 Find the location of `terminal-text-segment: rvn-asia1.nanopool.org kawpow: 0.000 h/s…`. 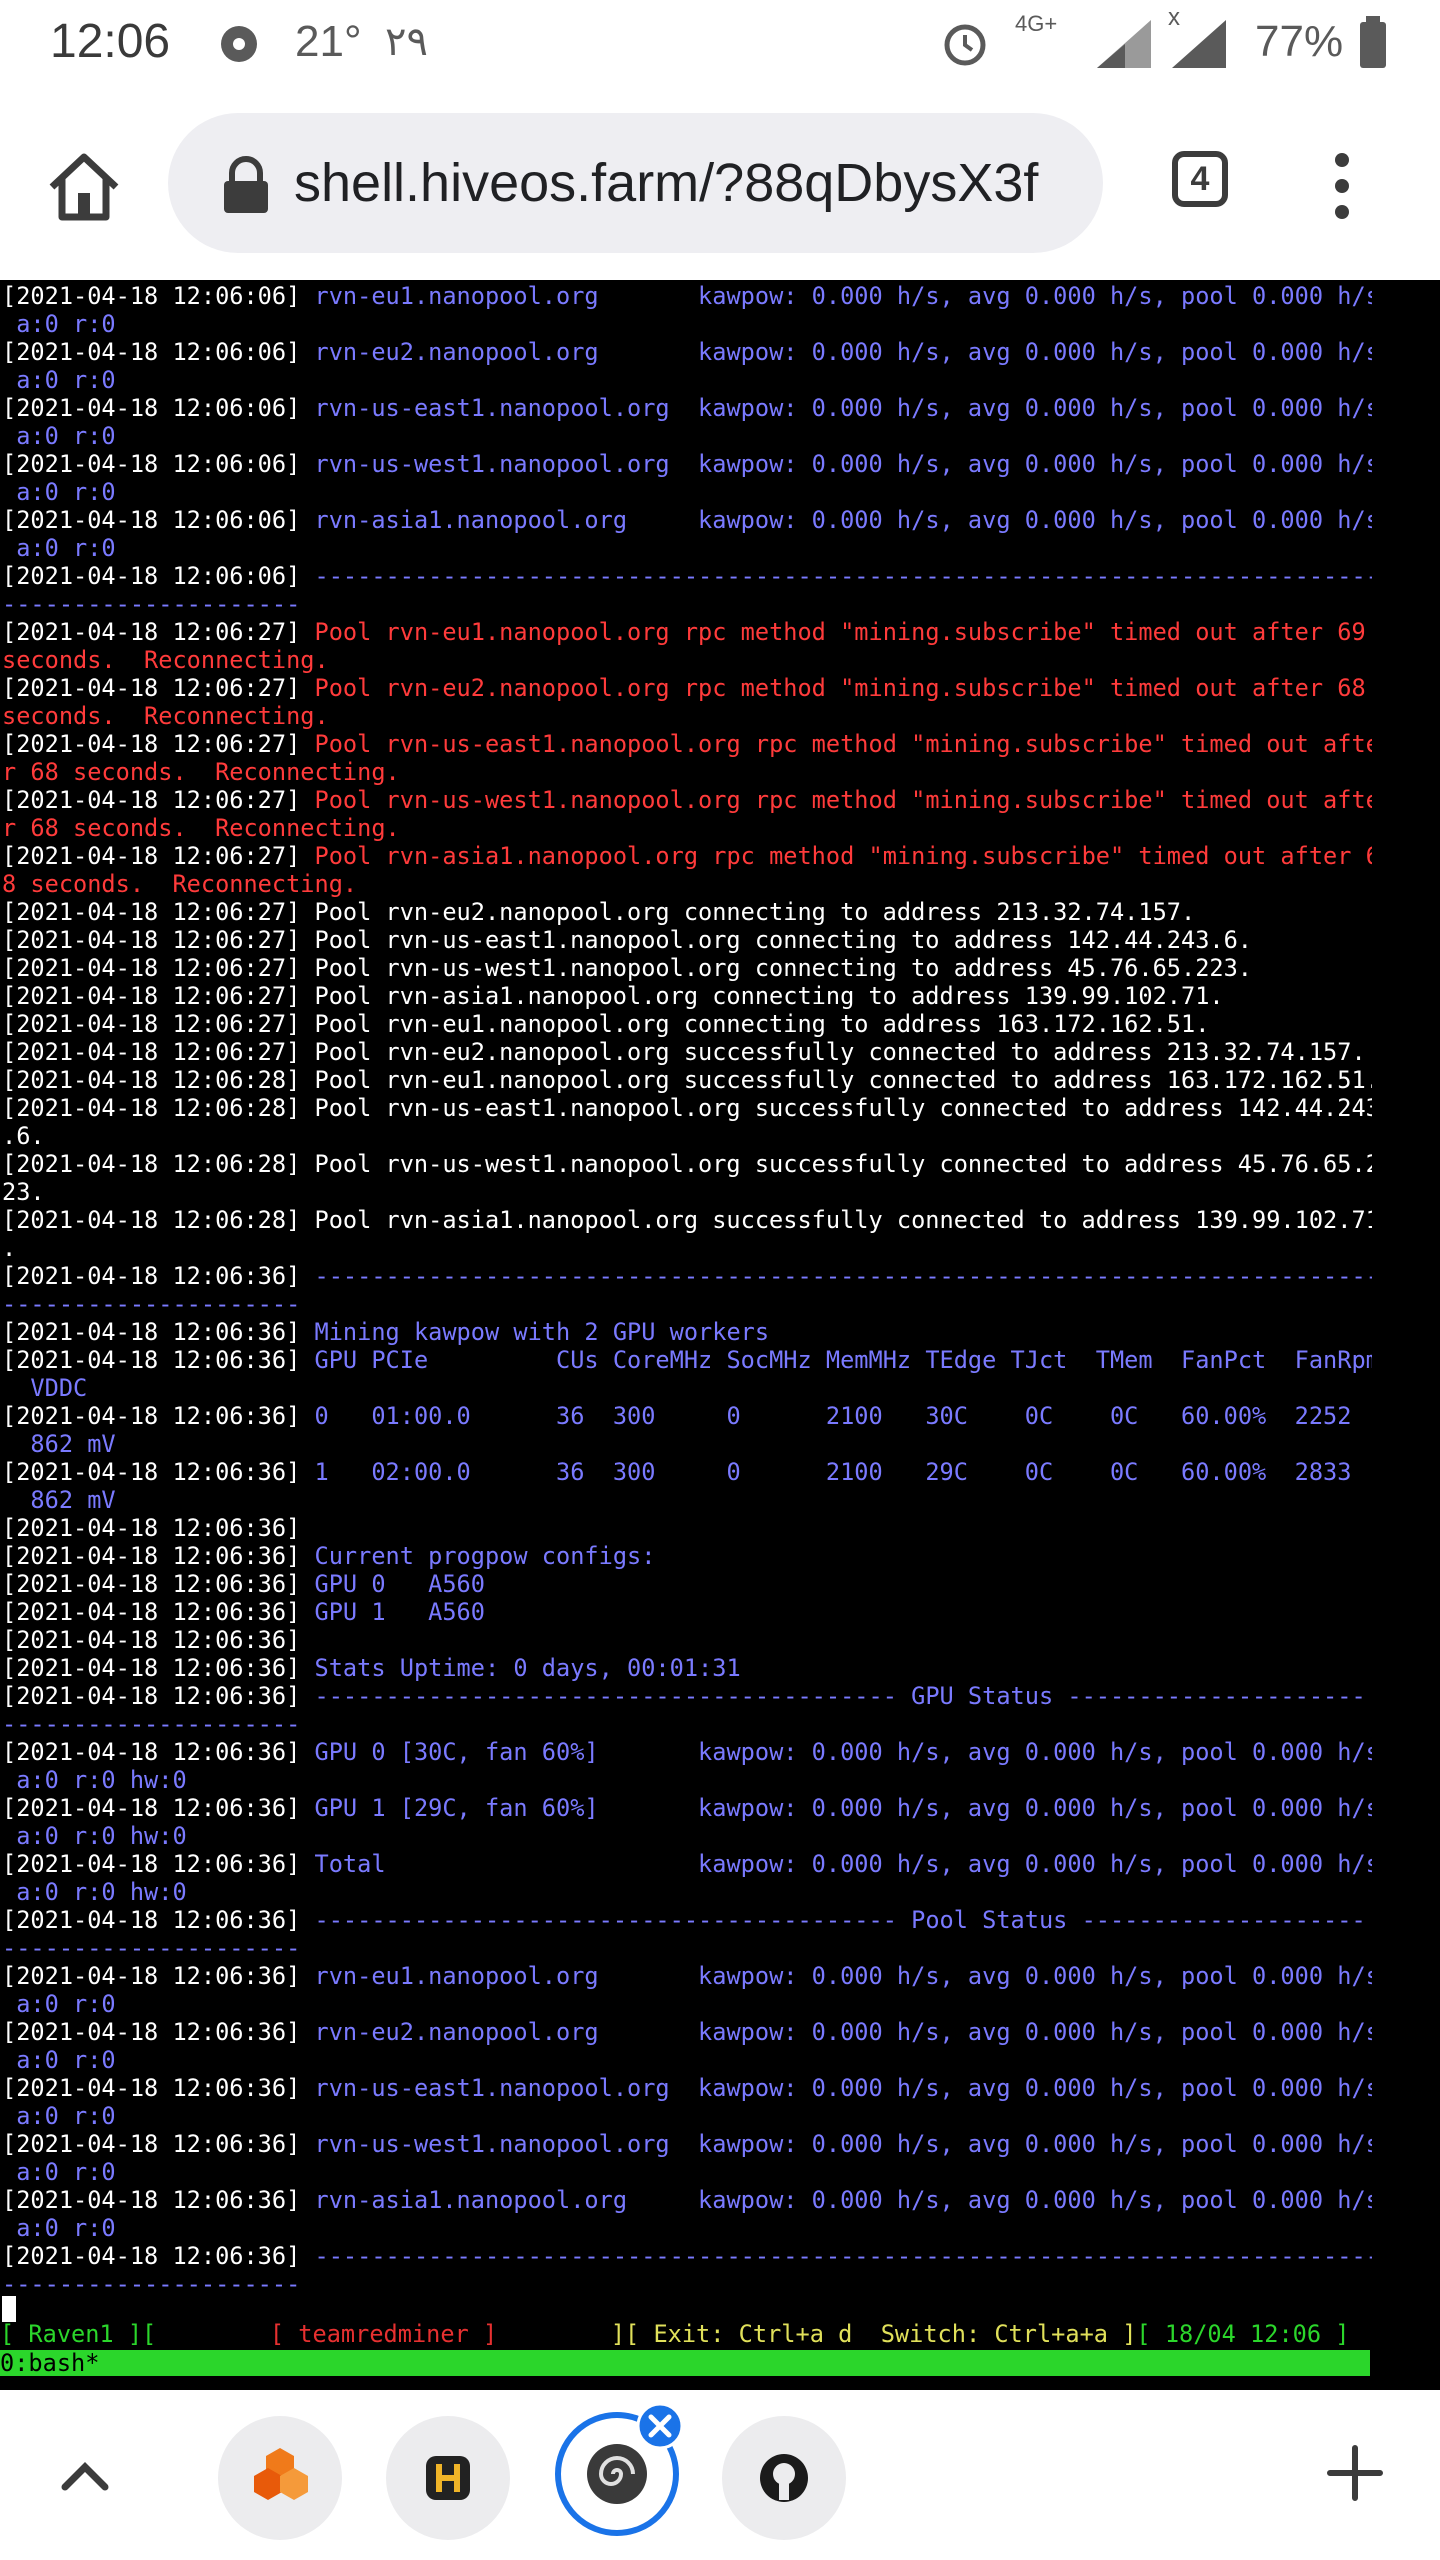

terminal-text-segment: rvn-asia1.nanopool.org kawpow: 0.000 h/s… is located at coordinates (843, 2200).